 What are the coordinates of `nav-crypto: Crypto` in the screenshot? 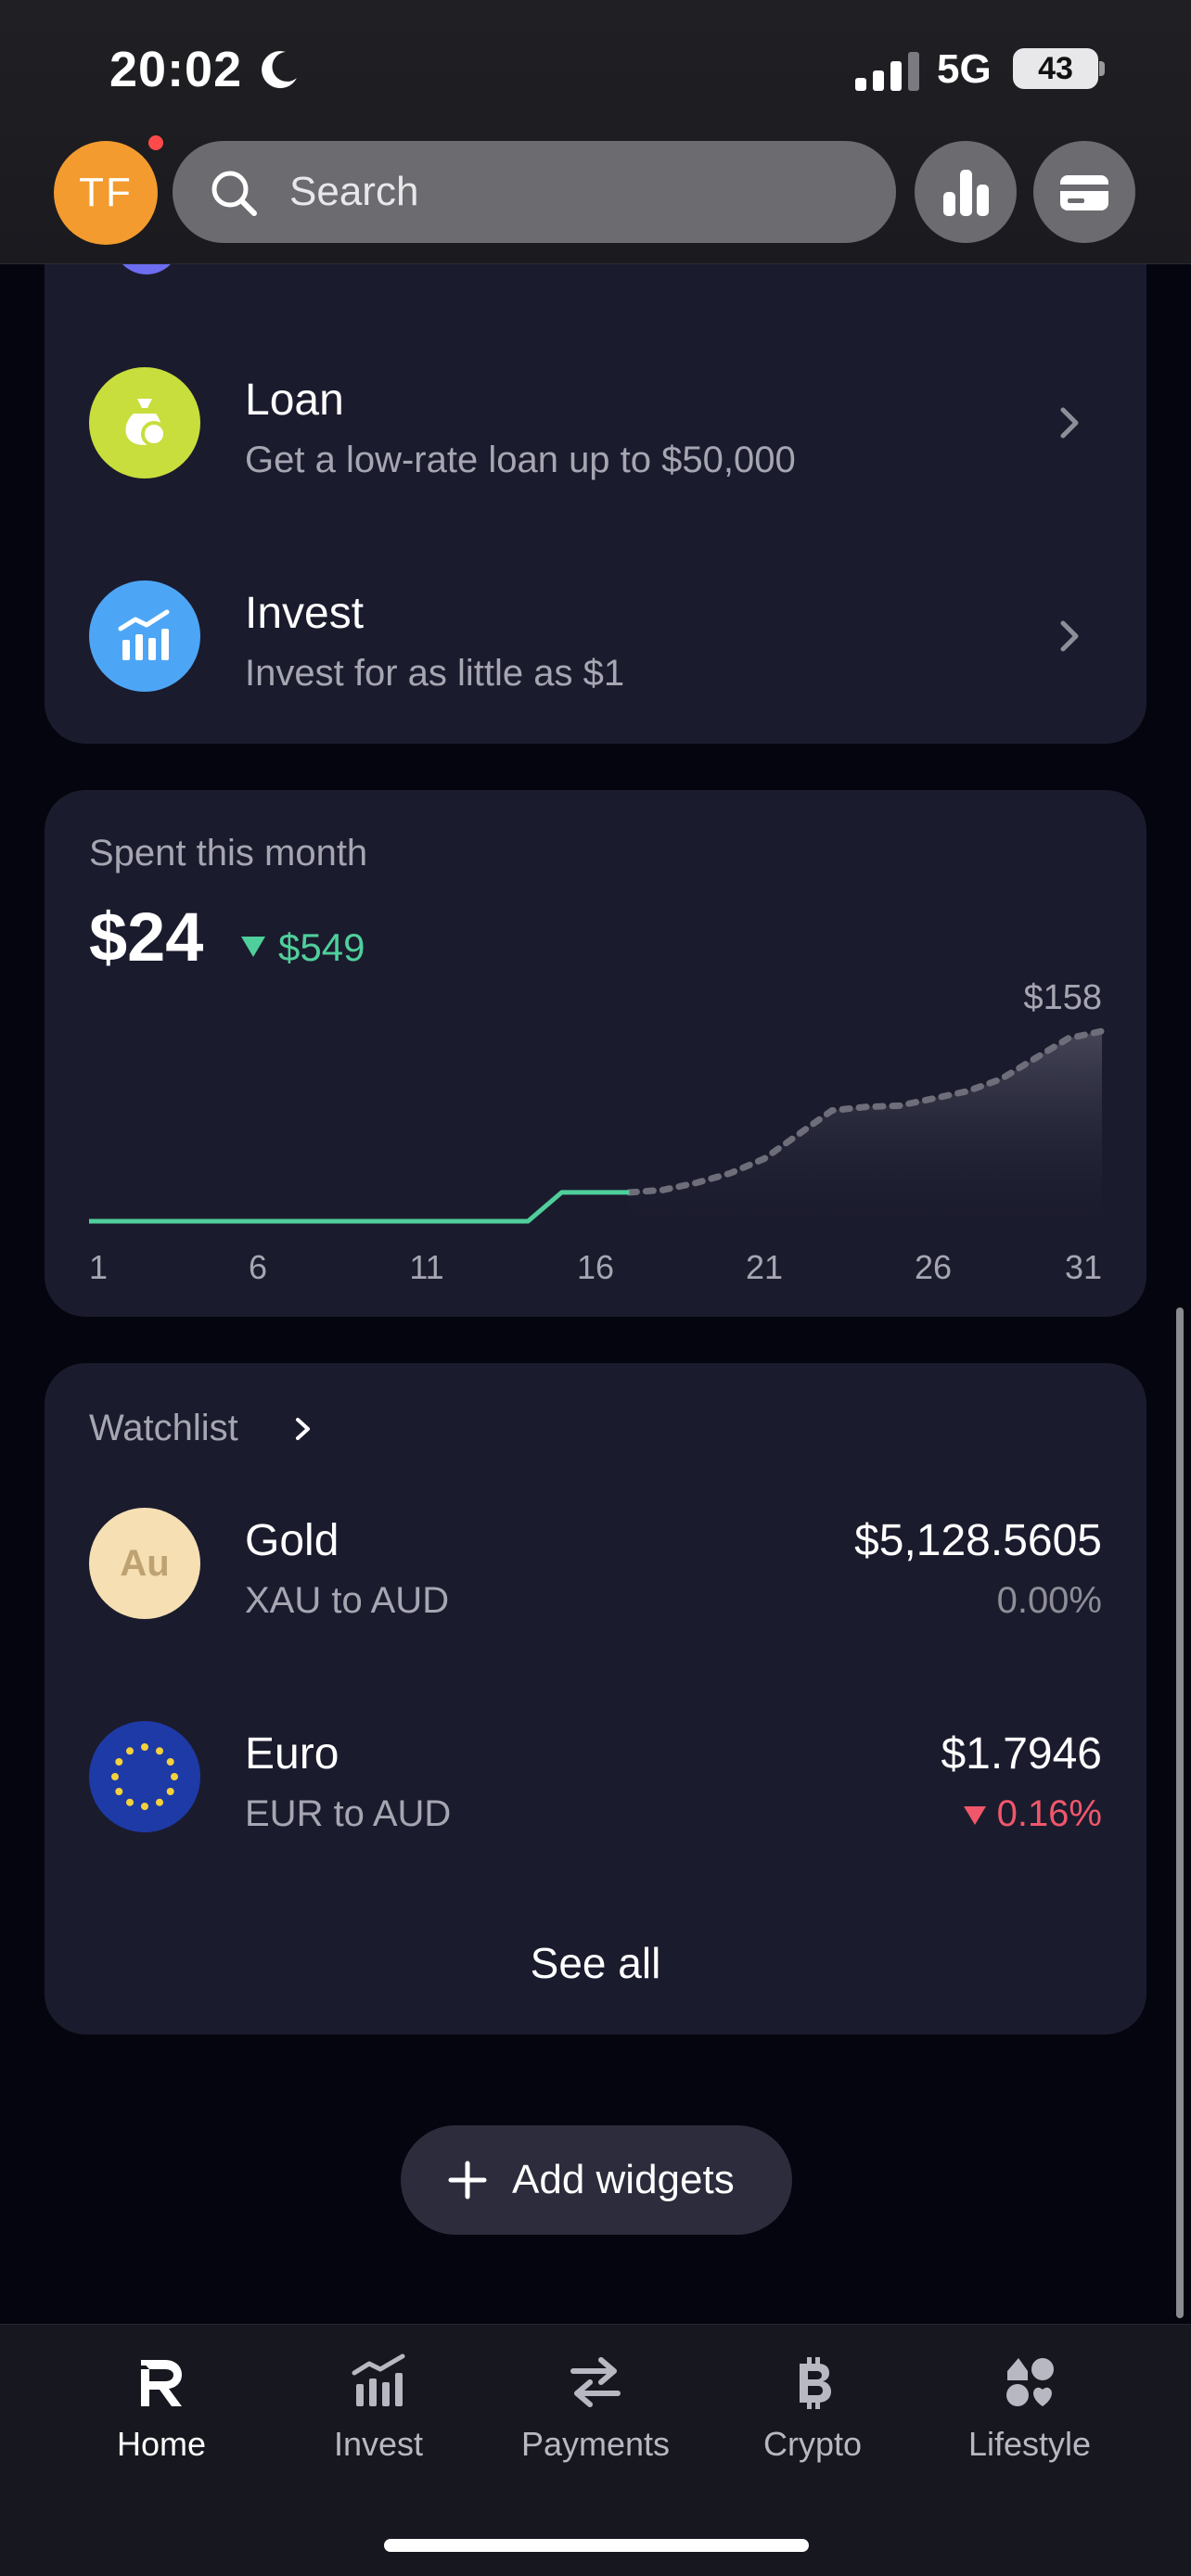 It's located at (812, 2418).